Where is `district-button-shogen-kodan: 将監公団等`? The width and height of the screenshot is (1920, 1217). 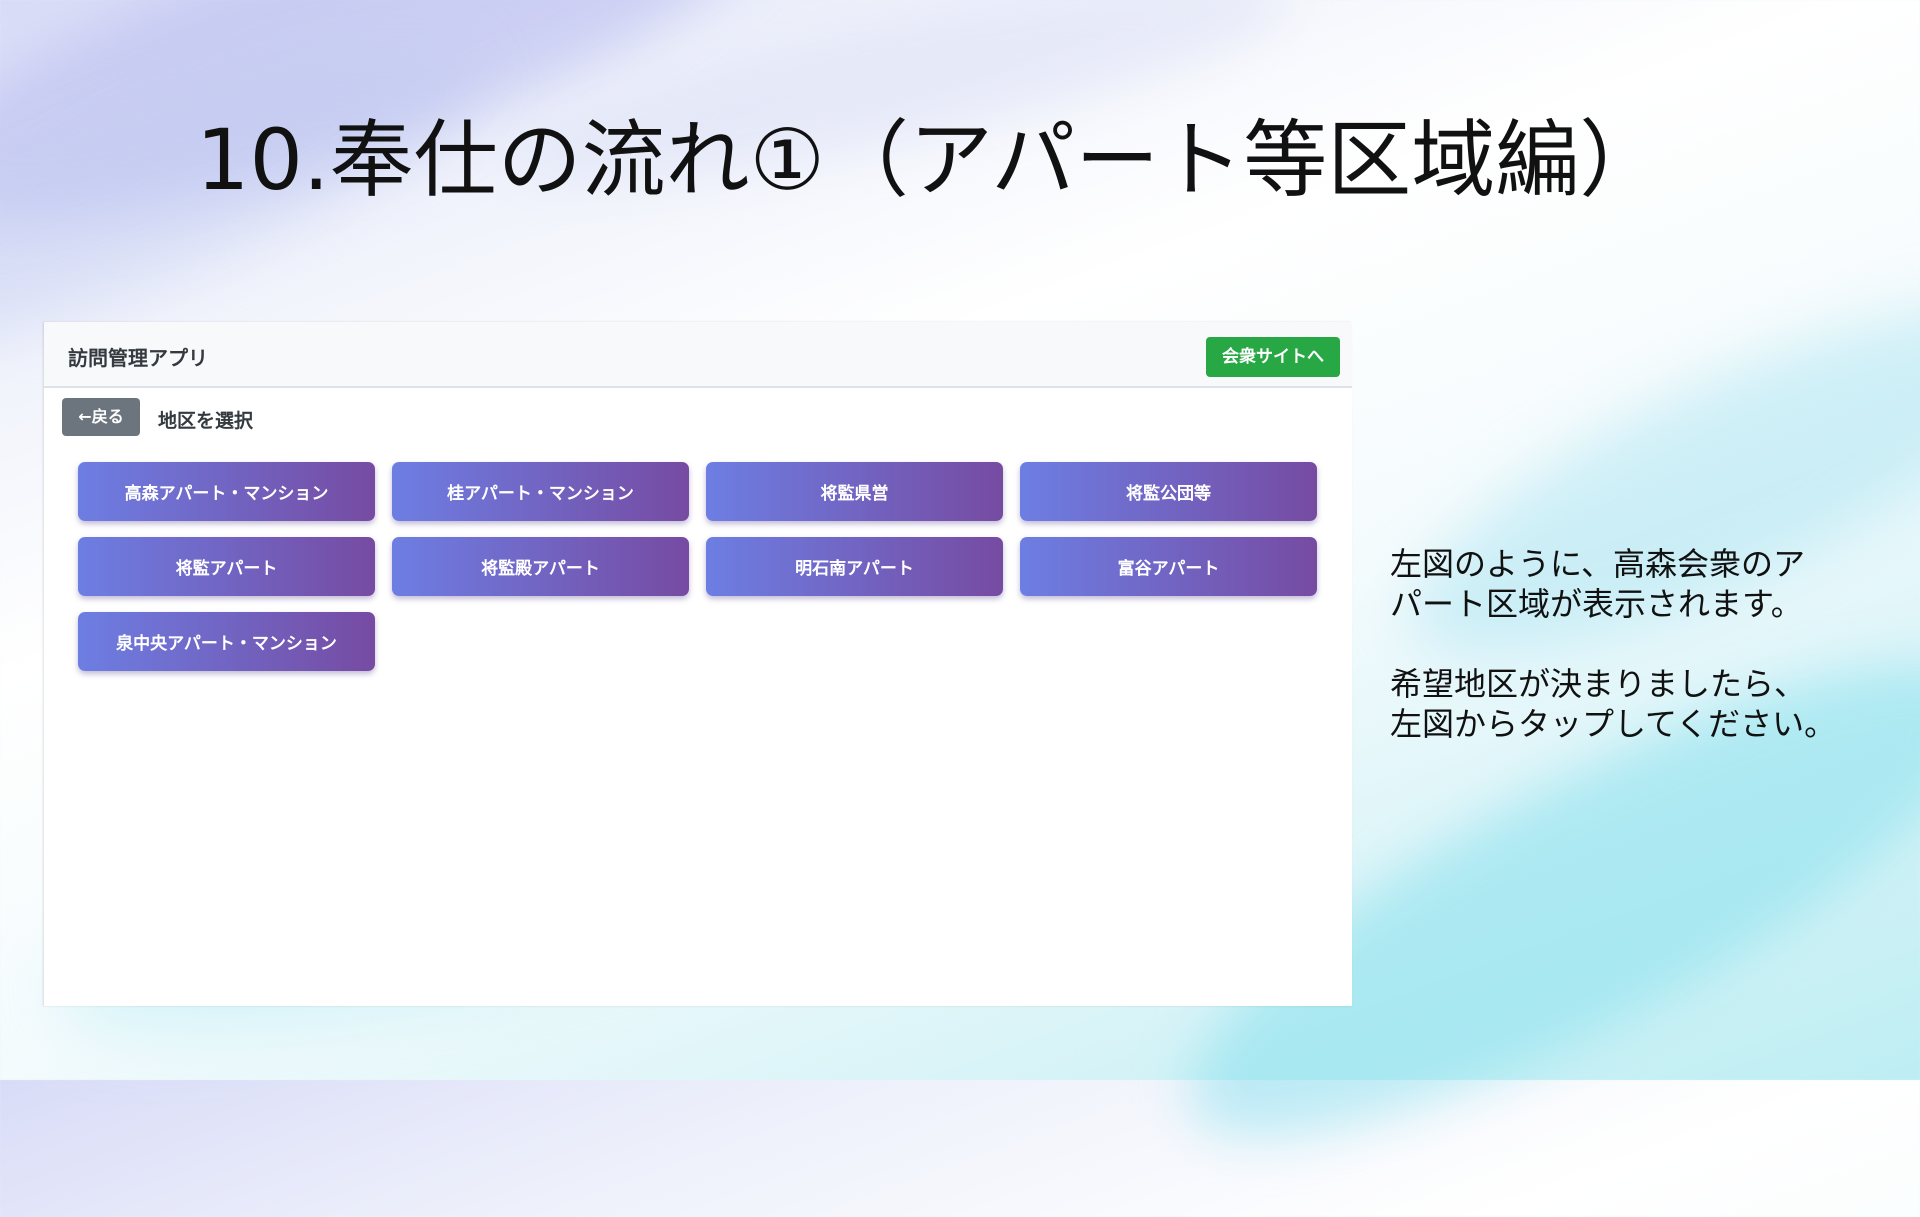
district-button-shogen-kodan: 将監公団等 is located at coordinates (1168, 491).